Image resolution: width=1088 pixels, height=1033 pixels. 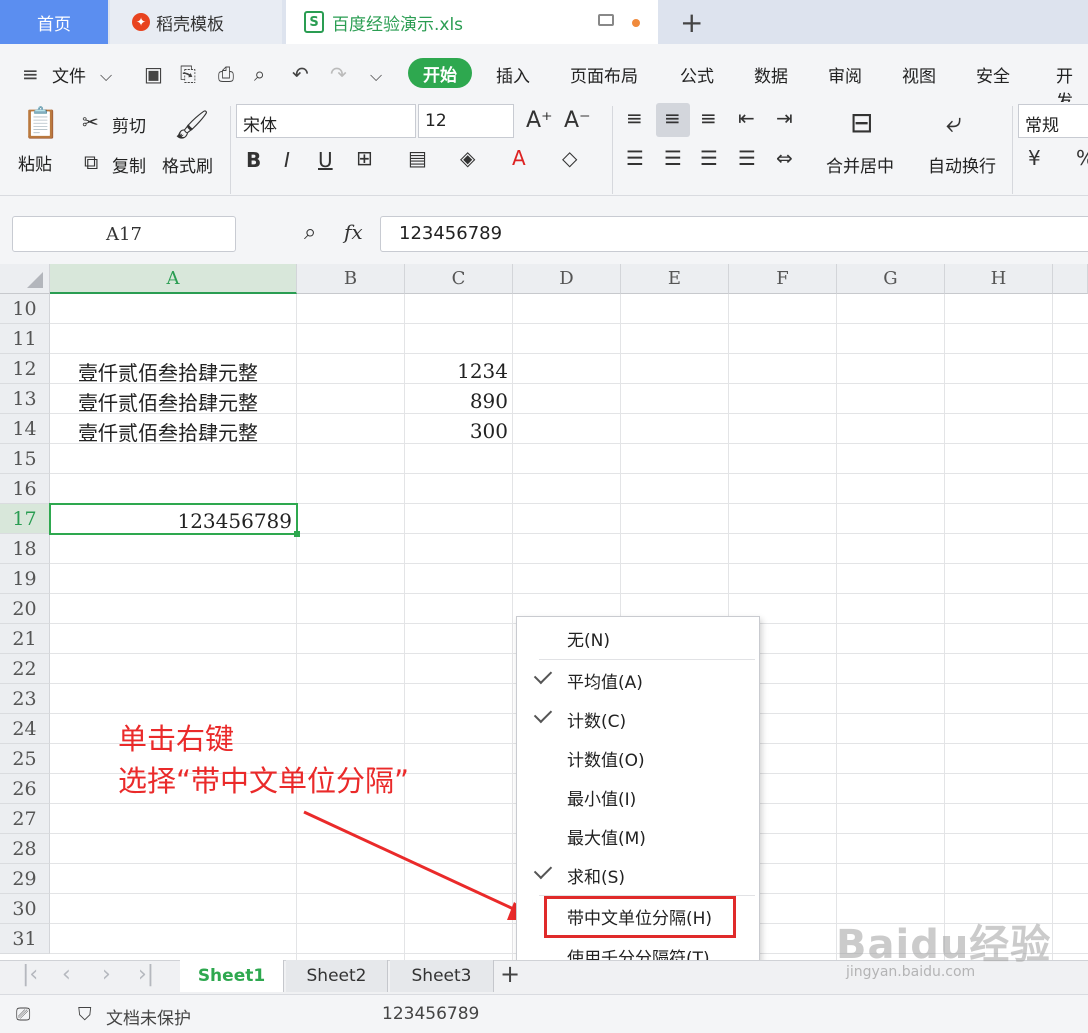 I want to click on auto-wrap-icon: ⤶, so click(x=954, y=123).